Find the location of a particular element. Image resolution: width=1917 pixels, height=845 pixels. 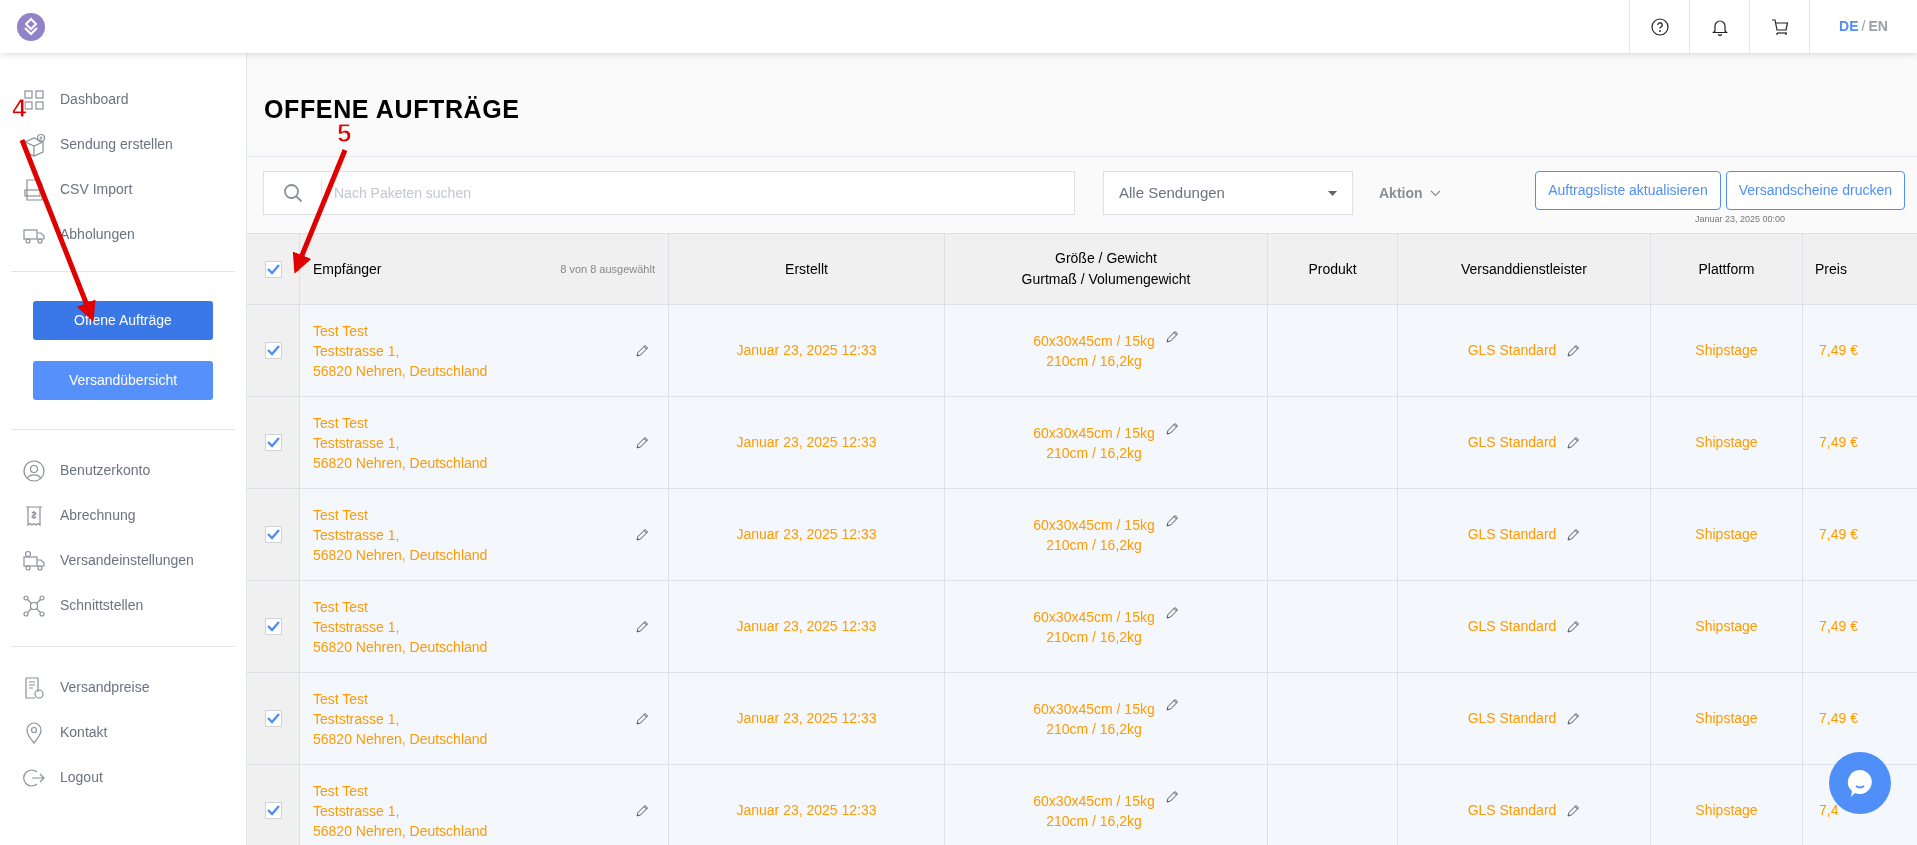

price-sheet-icon is located at coordinates (34, 687).